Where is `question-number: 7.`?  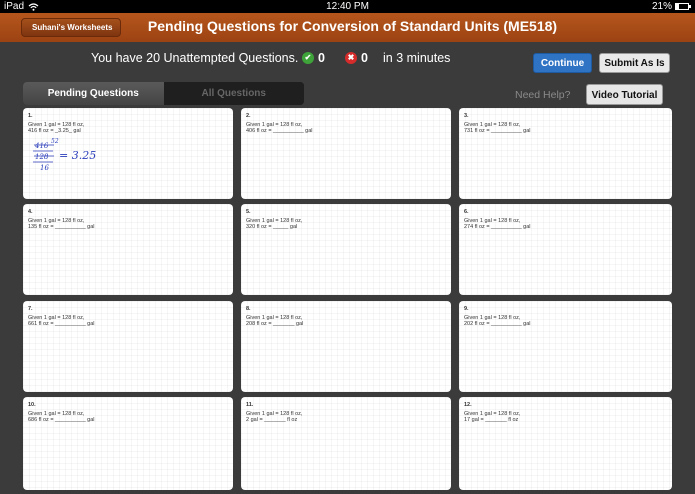 question-number: 7. is located at coordinates (30, 309).